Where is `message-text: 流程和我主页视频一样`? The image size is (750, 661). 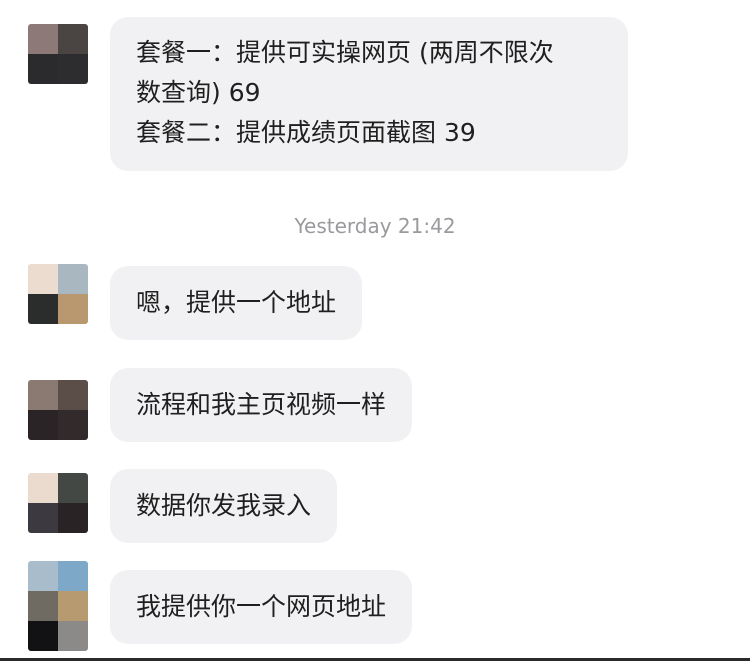
message-text: 流程和我主页视频一样 is located at coordinates (261, 404).